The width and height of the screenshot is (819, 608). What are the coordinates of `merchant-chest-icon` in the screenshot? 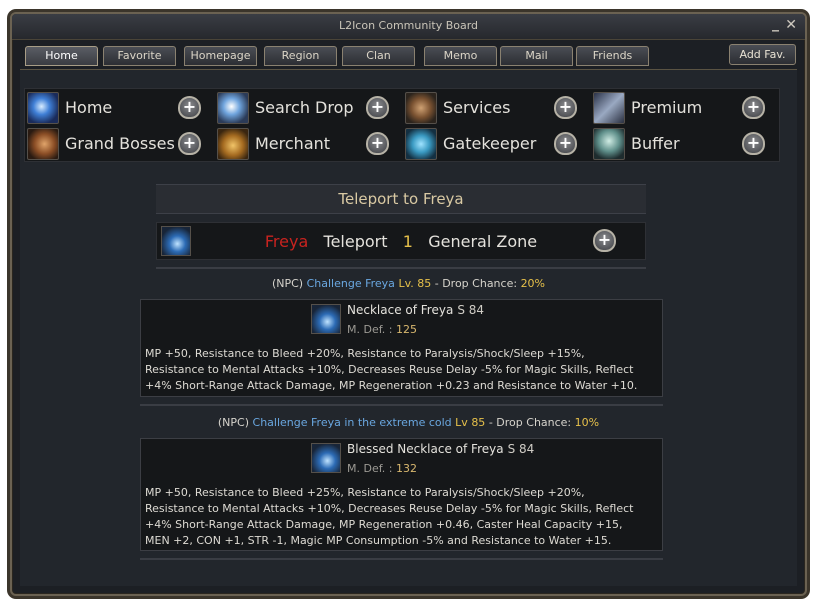 It's located at (233, 144).